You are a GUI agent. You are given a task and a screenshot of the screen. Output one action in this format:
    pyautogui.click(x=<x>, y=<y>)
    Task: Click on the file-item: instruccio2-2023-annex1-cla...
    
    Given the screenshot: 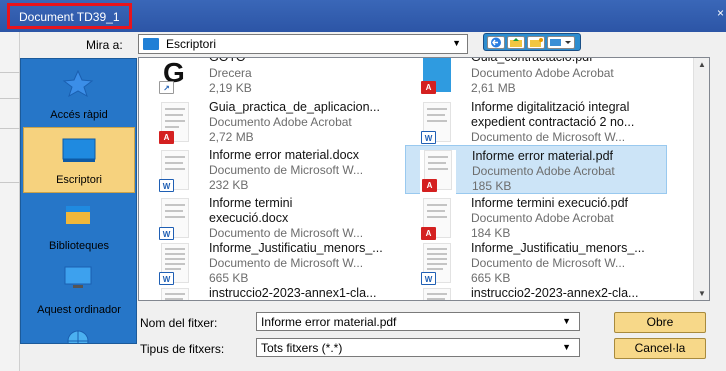 What is the action you would take?
    pyautogui.click(x=274, y=293)
    